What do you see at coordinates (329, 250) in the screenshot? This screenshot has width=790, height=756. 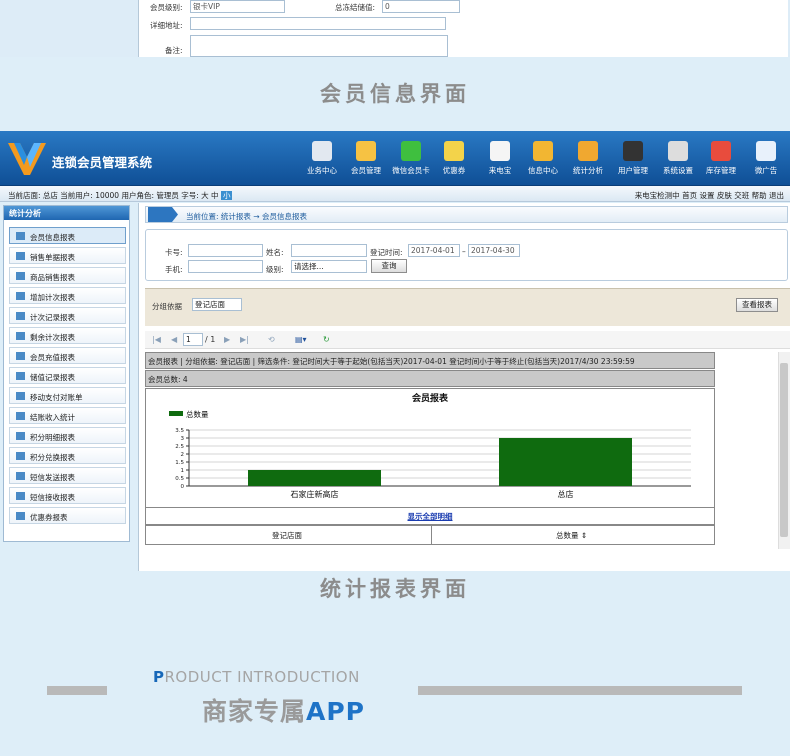 I see `name-input` at bounding box center [329, 250].